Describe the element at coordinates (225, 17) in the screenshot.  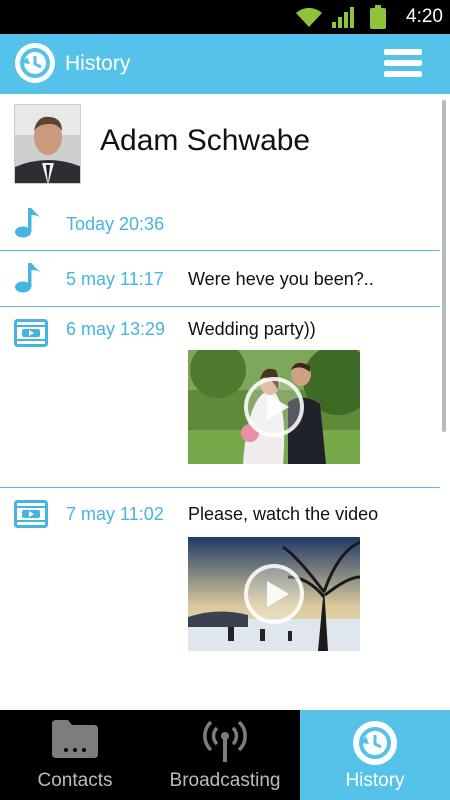
I see `status-bar: 4:20` at that location.